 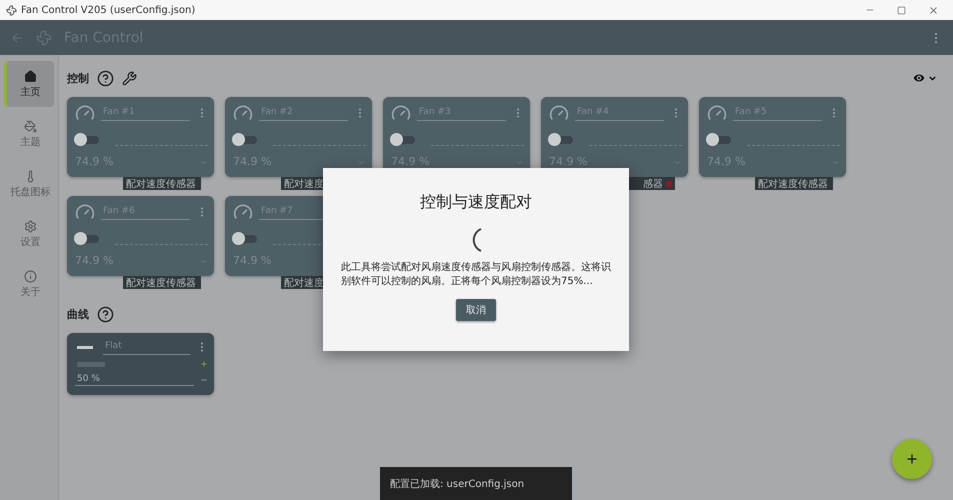 I want to click on sidebar-item: 主题, so click(x=29, y=134).